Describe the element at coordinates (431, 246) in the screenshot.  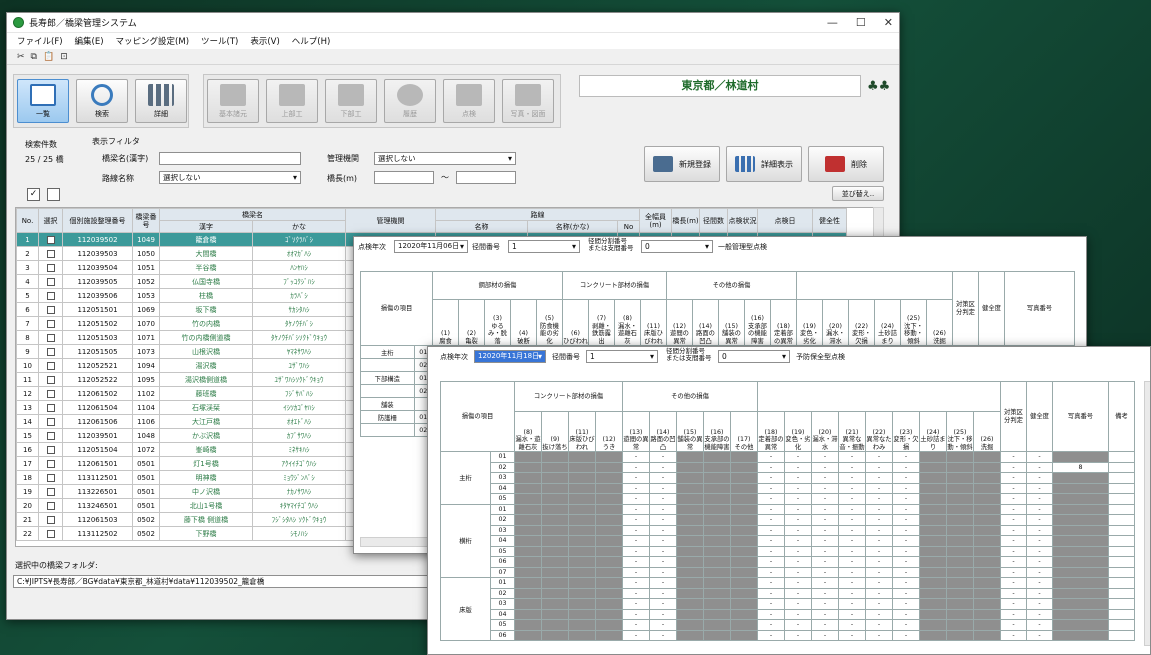
I see `year-select: 12020年11月06日` at that location.